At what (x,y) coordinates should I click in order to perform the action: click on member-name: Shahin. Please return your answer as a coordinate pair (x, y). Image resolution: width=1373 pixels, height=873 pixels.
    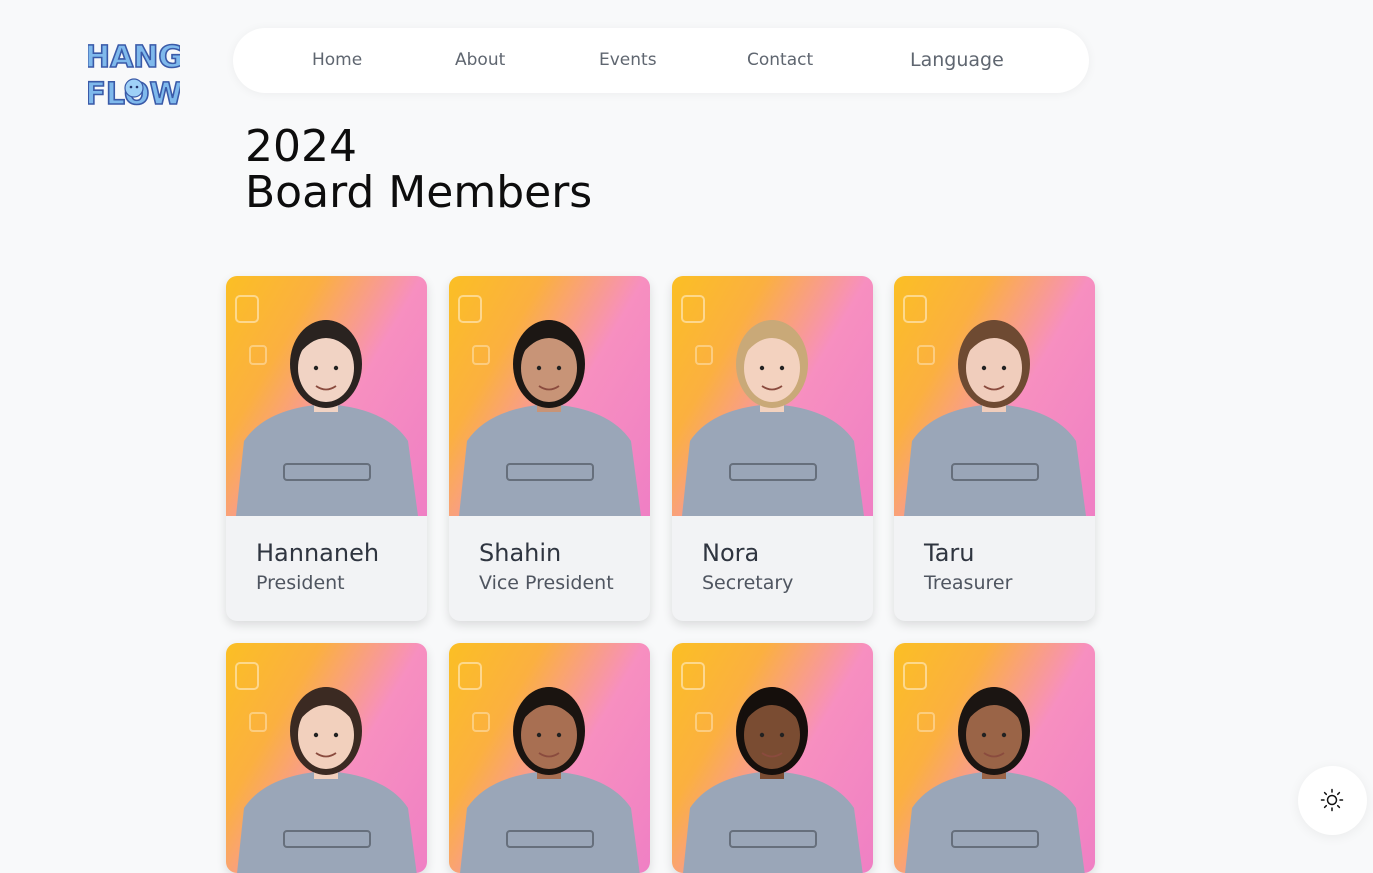
    Looking at the image, I should click on (520, 553).